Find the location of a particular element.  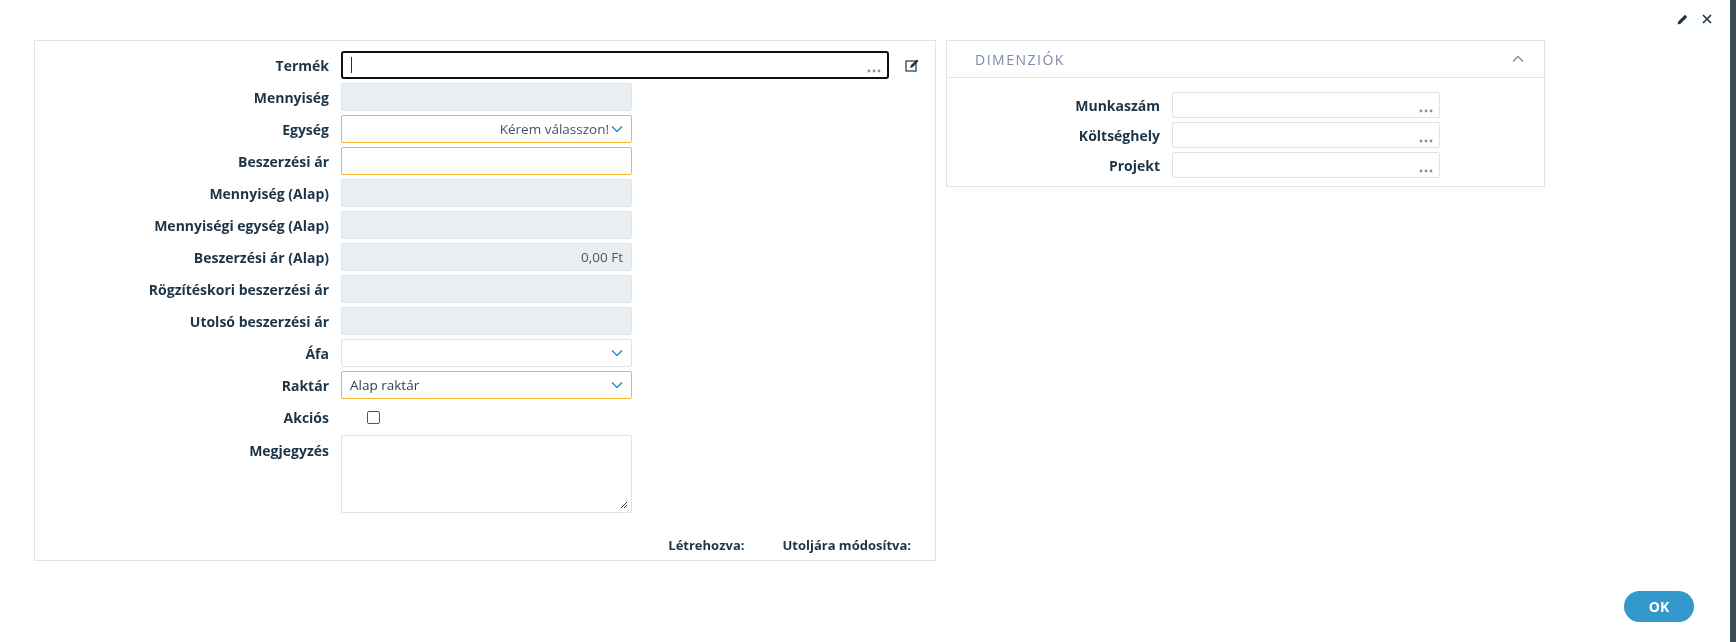

field-label: Utolsó beszerzési ár is located at coordinates (258, 321).